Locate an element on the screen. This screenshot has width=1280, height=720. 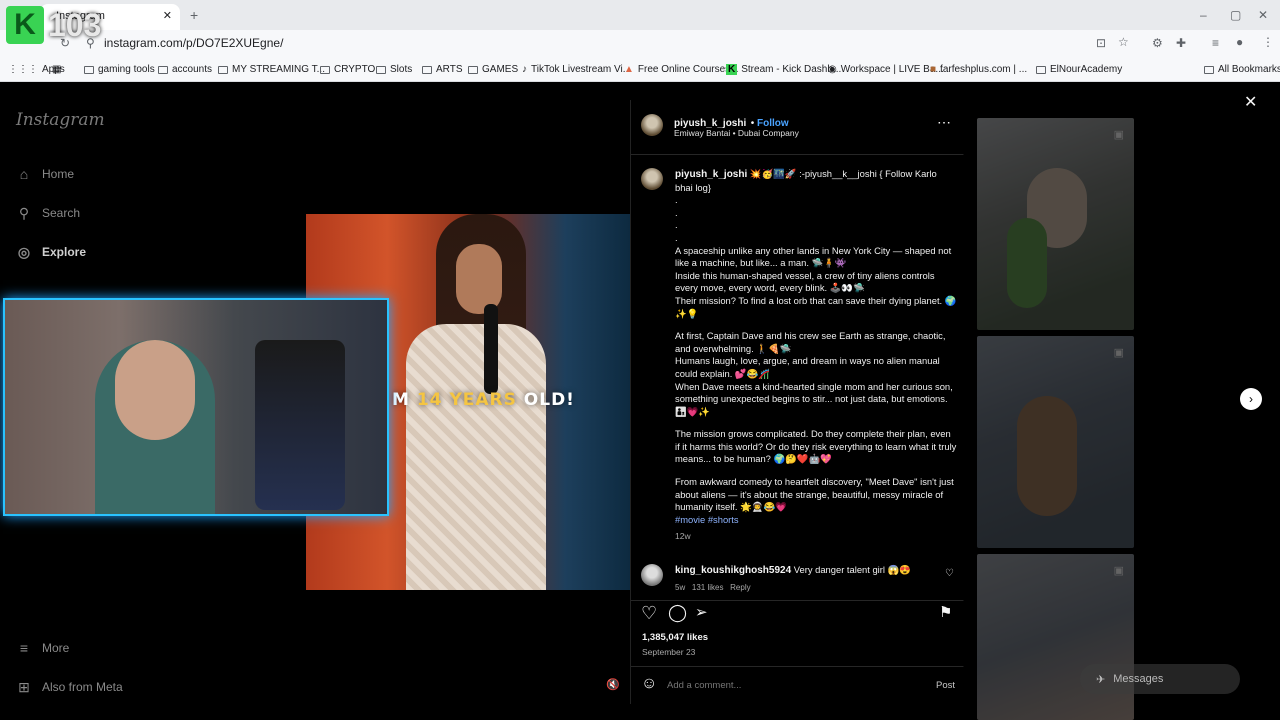
bookmark-folder: ARTS is located at coordinates (442, 69).